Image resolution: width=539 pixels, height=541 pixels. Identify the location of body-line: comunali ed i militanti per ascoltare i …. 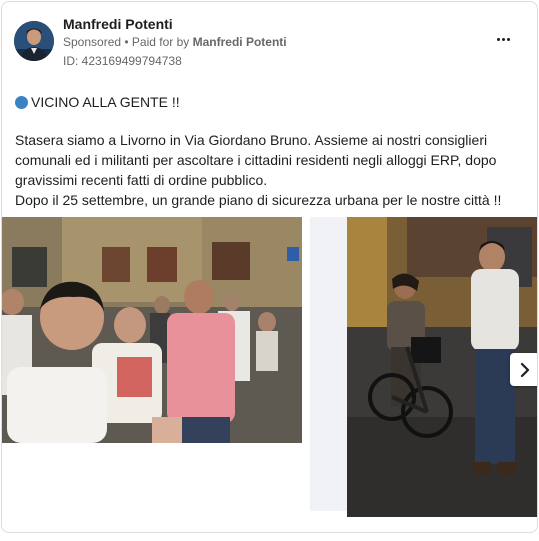
(256, 160).